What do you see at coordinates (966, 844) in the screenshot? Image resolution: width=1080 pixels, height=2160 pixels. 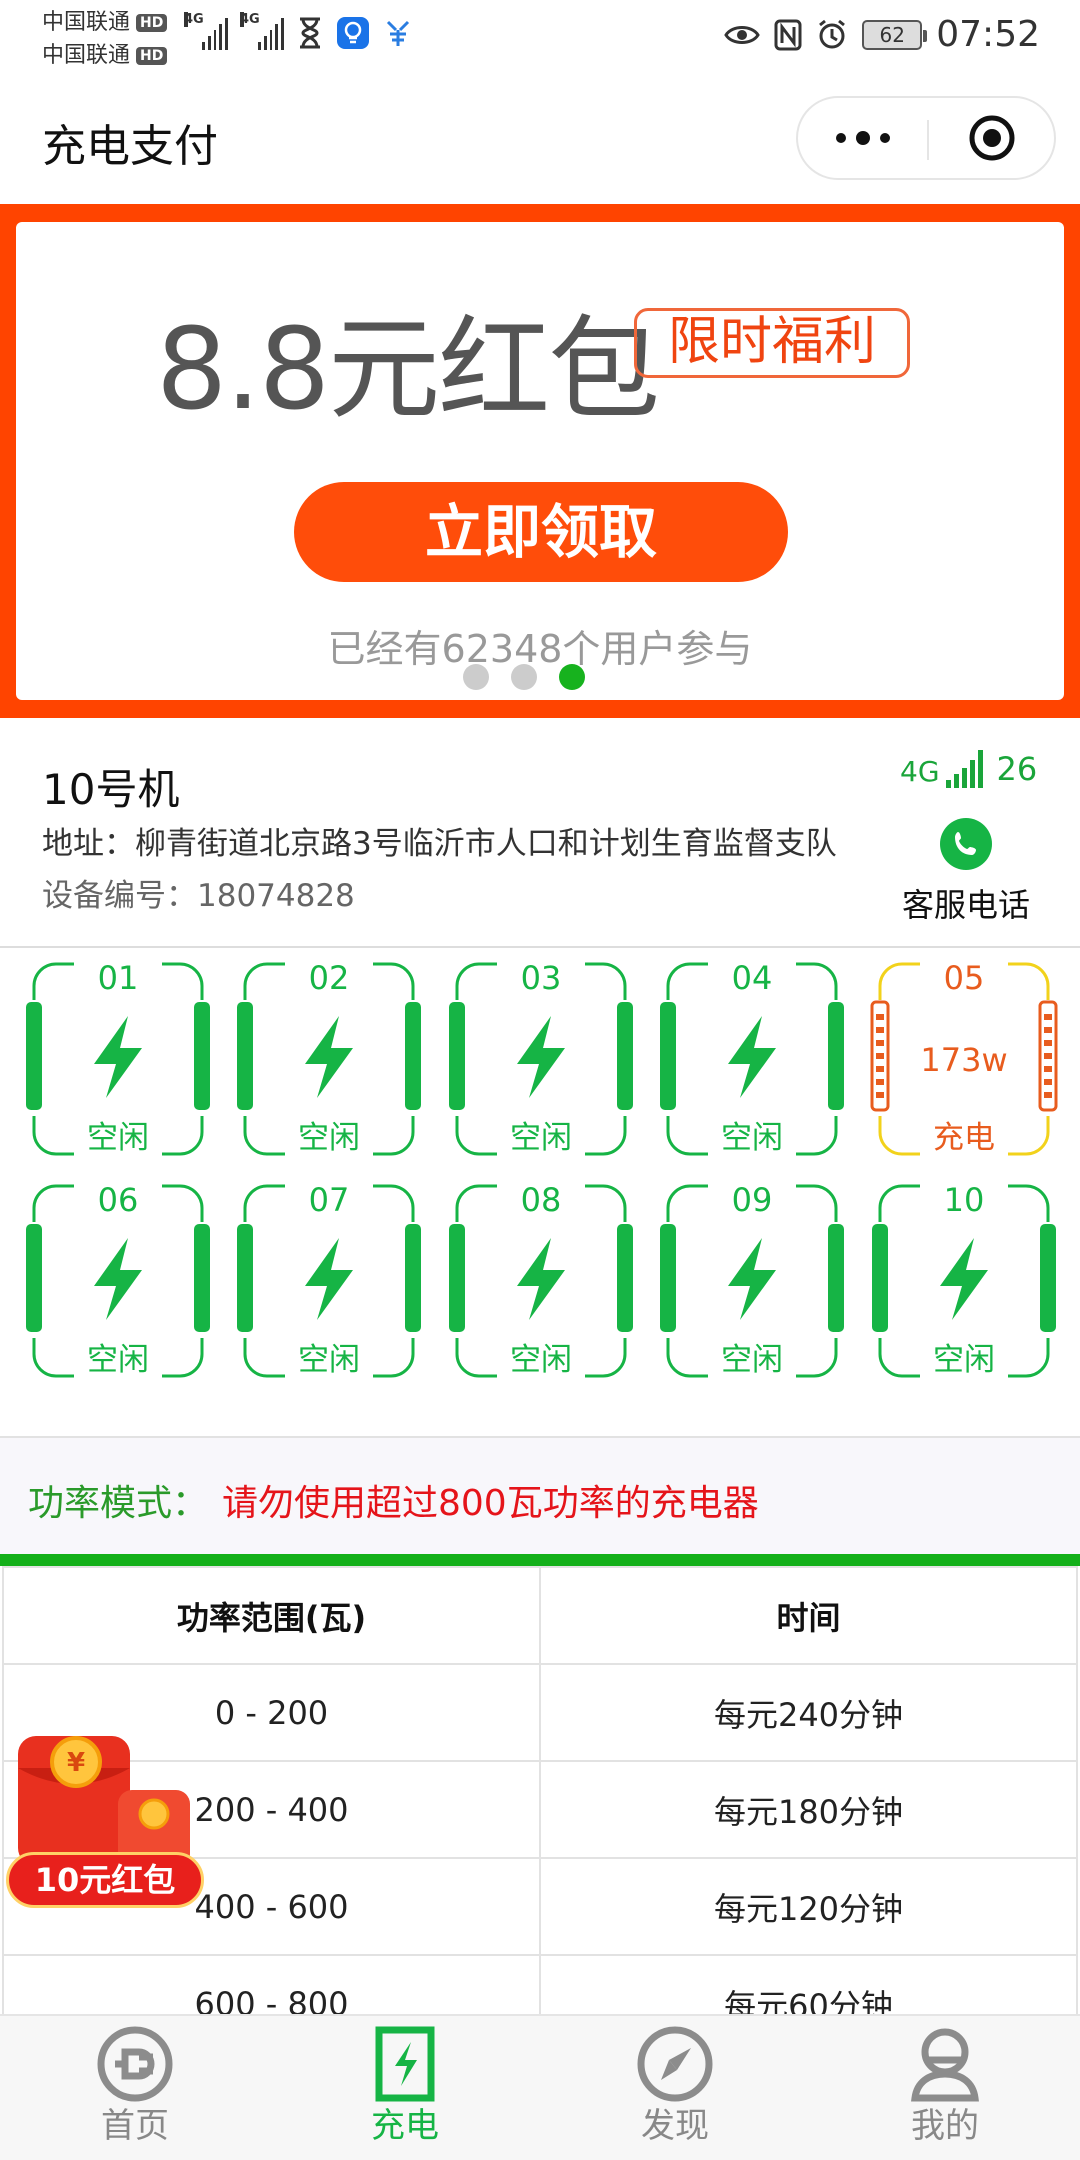 I see `phone-icon` at bounding box center [966, 844].